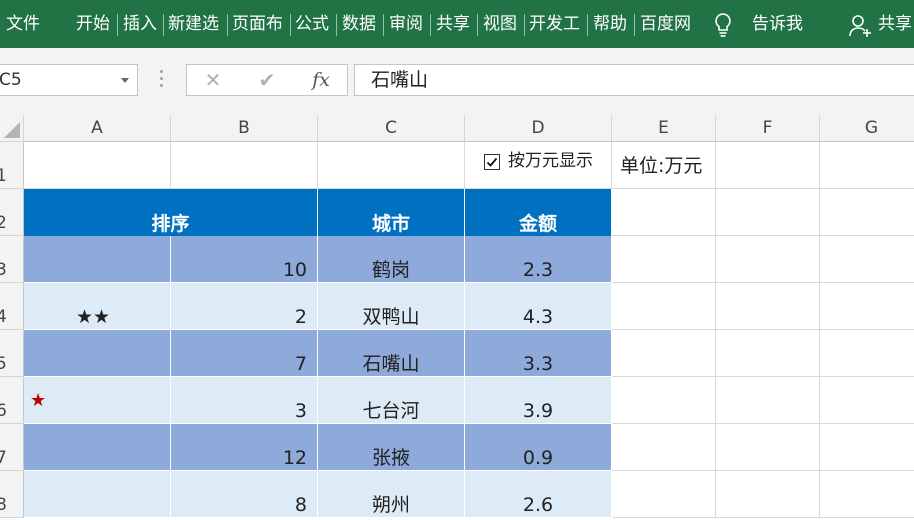  I want to click on cell-g2, so click(867, 212).